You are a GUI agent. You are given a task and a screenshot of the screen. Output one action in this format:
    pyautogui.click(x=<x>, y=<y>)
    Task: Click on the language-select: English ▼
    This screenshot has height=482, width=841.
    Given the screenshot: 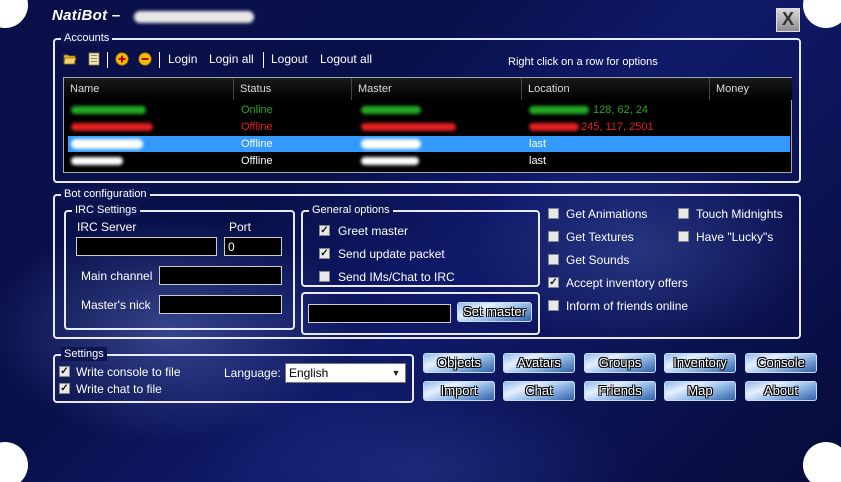 What is the action you would take?
    pyautogui.click(x=345, y=373)
    